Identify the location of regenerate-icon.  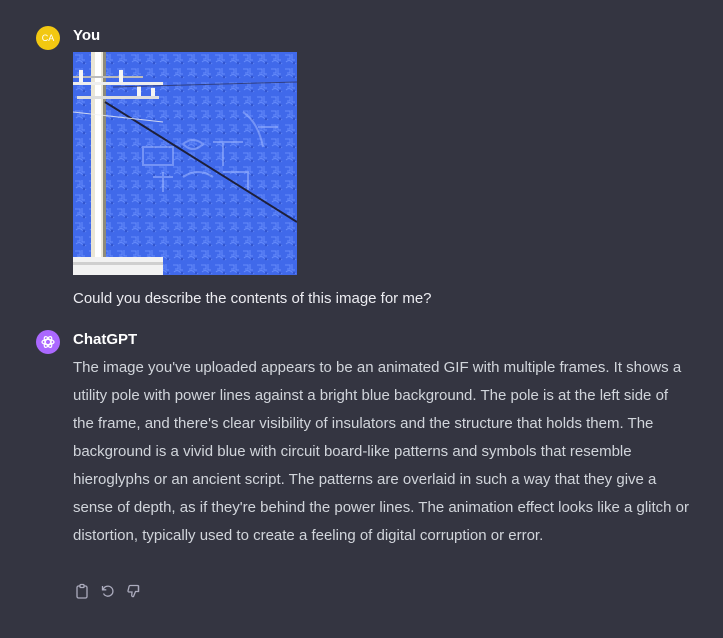
(108, 591).